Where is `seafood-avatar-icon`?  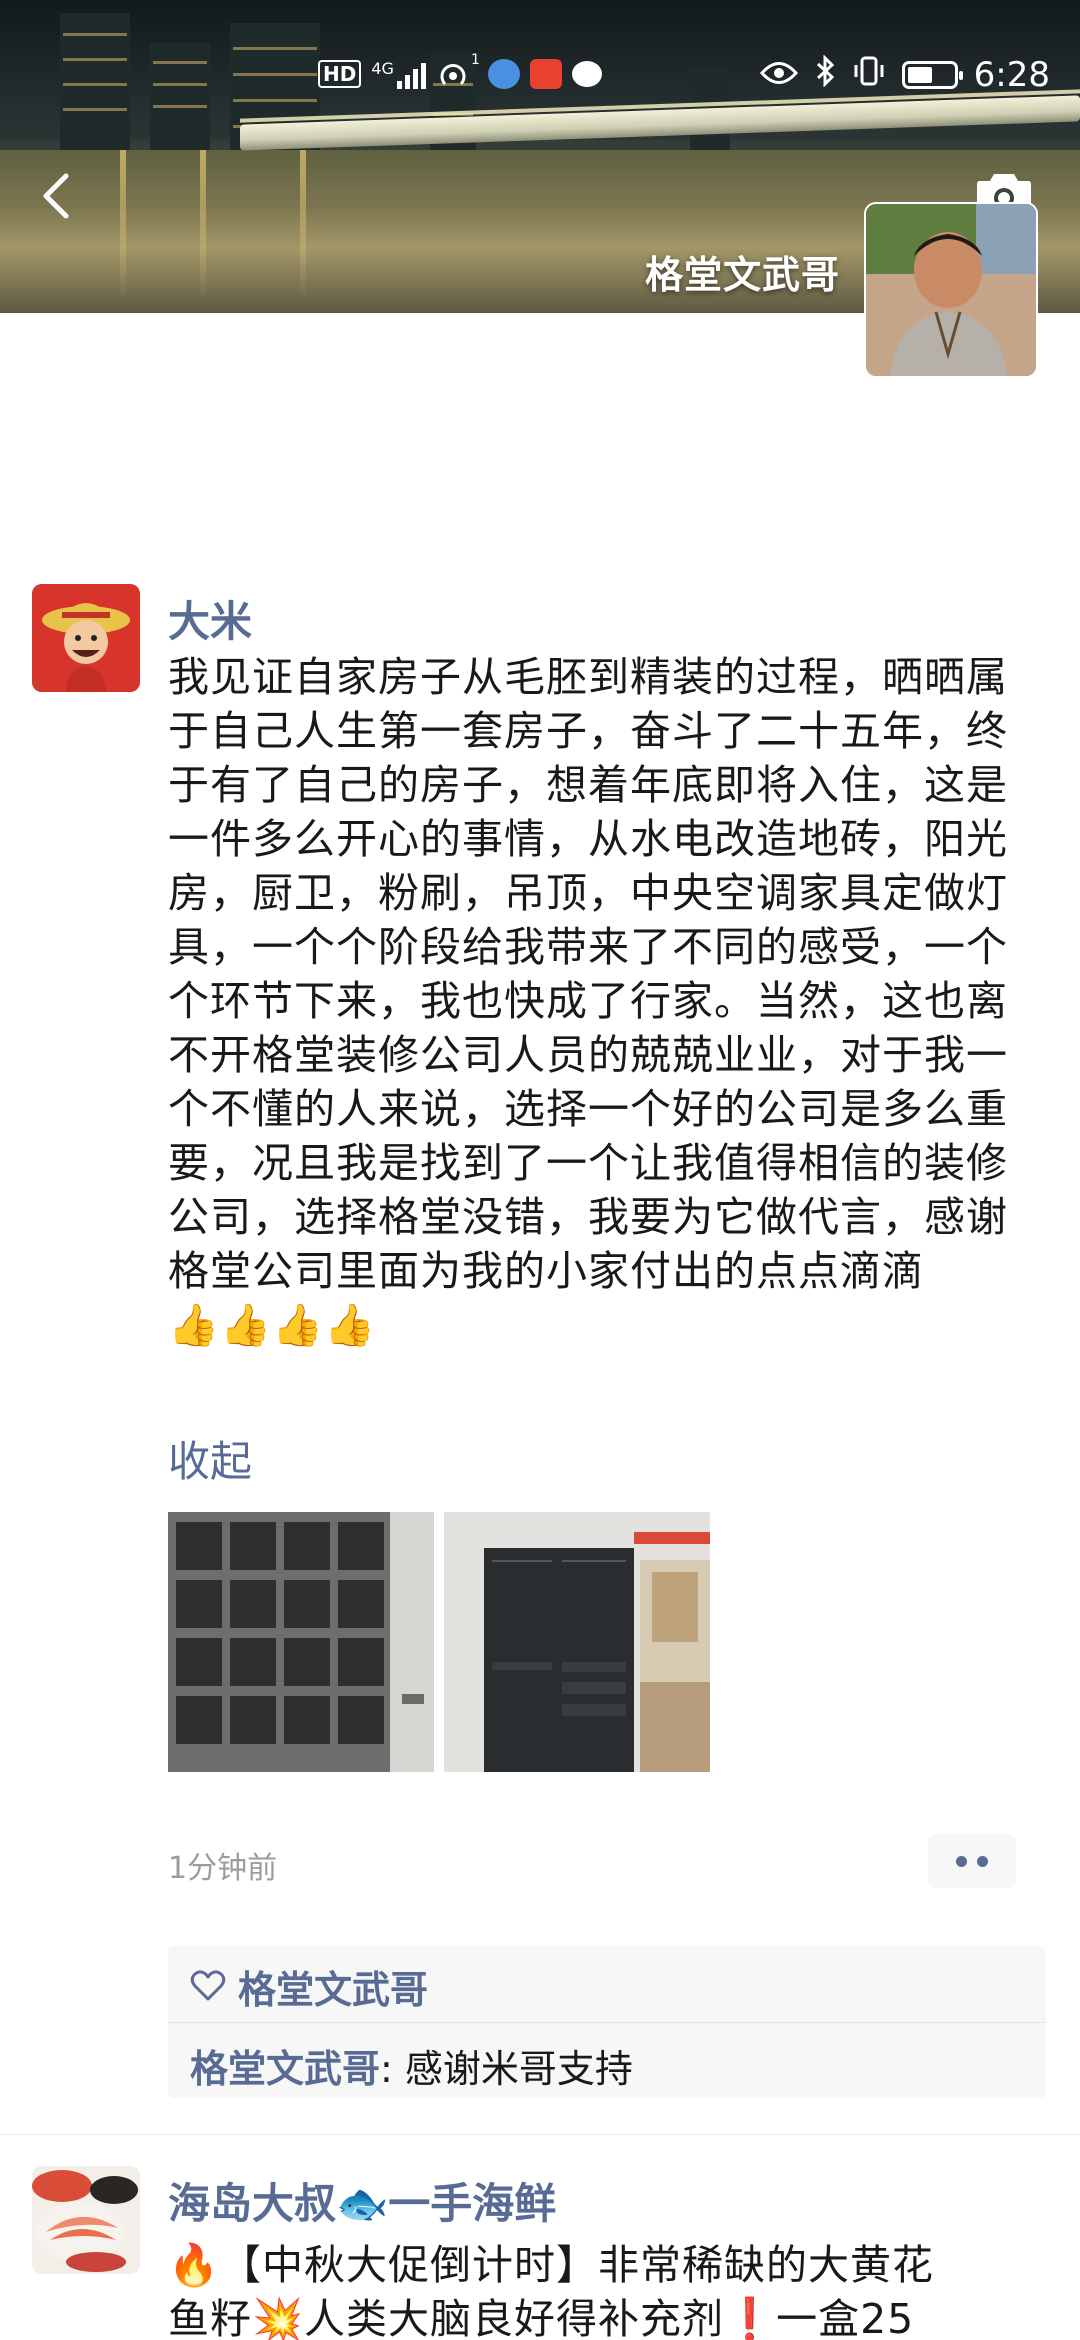
seafood-avatar-icon is located at coordinates (86, 2220).